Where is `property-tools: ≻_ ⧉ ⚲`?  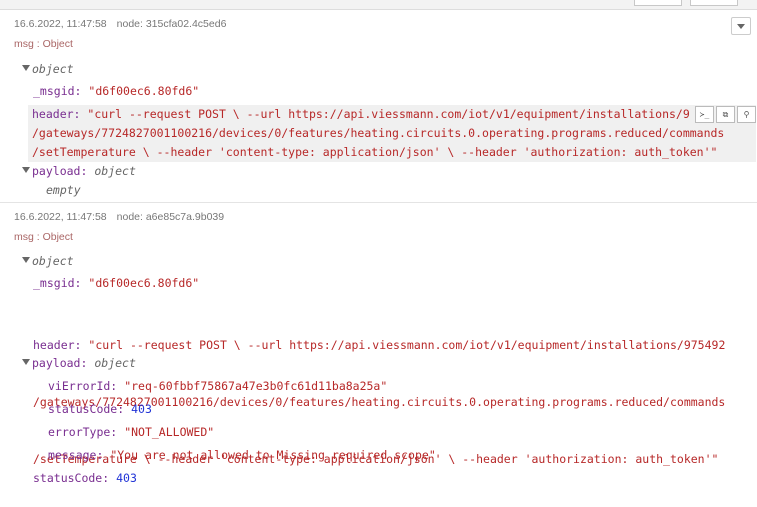 property-tools: ≻_ ⧉ ⚲ is located at coordinates (725, 114).